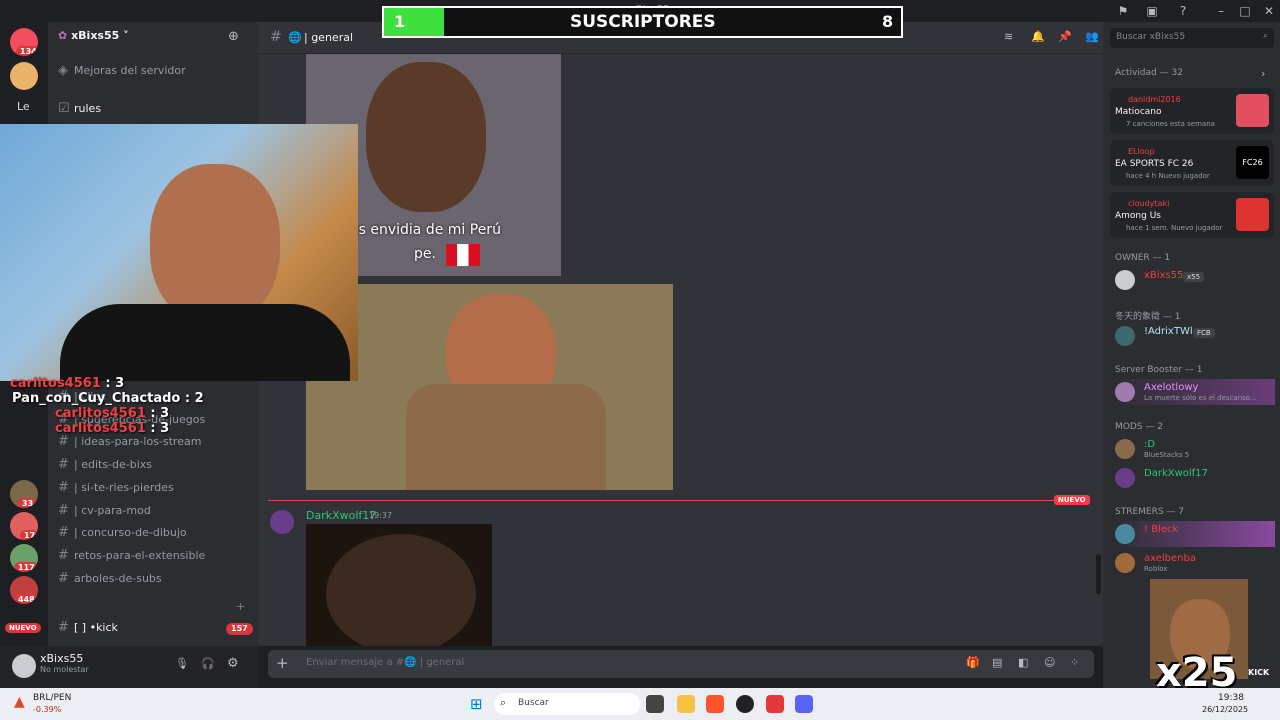 The height and width of the screenshot is (720, 1280). What do you see at coordinates (215, 244) in the screenshot?
I see `streamer-face` at bounding box center [215, 244].